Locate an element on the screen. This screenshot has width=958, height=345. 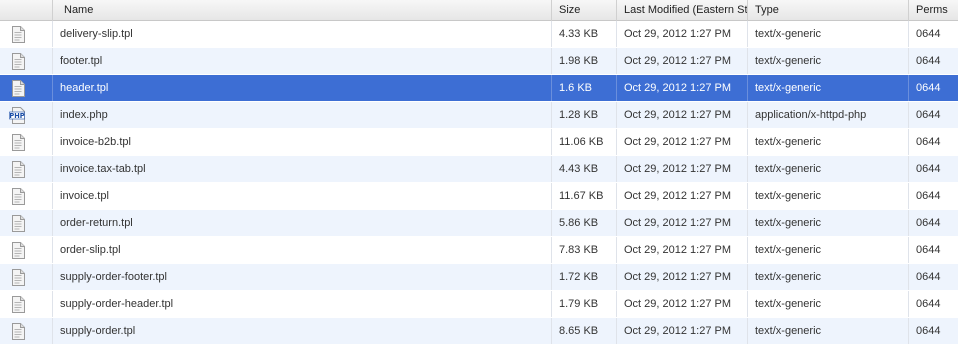
file-size: 8.65 KB is located at coordinates (584, 331).